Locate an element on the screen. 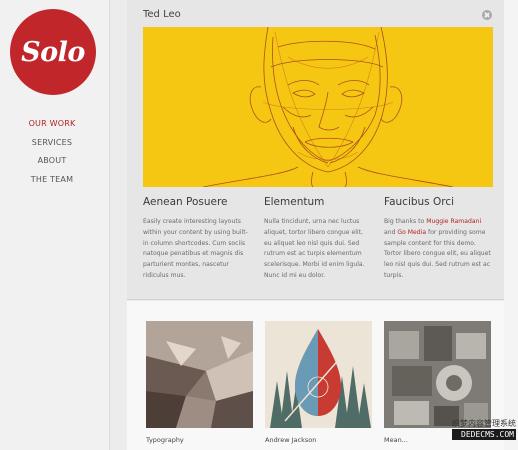 The height and width of the screenshot is (450, 518). logo-text: Solo is located at coordinates (53, 52).